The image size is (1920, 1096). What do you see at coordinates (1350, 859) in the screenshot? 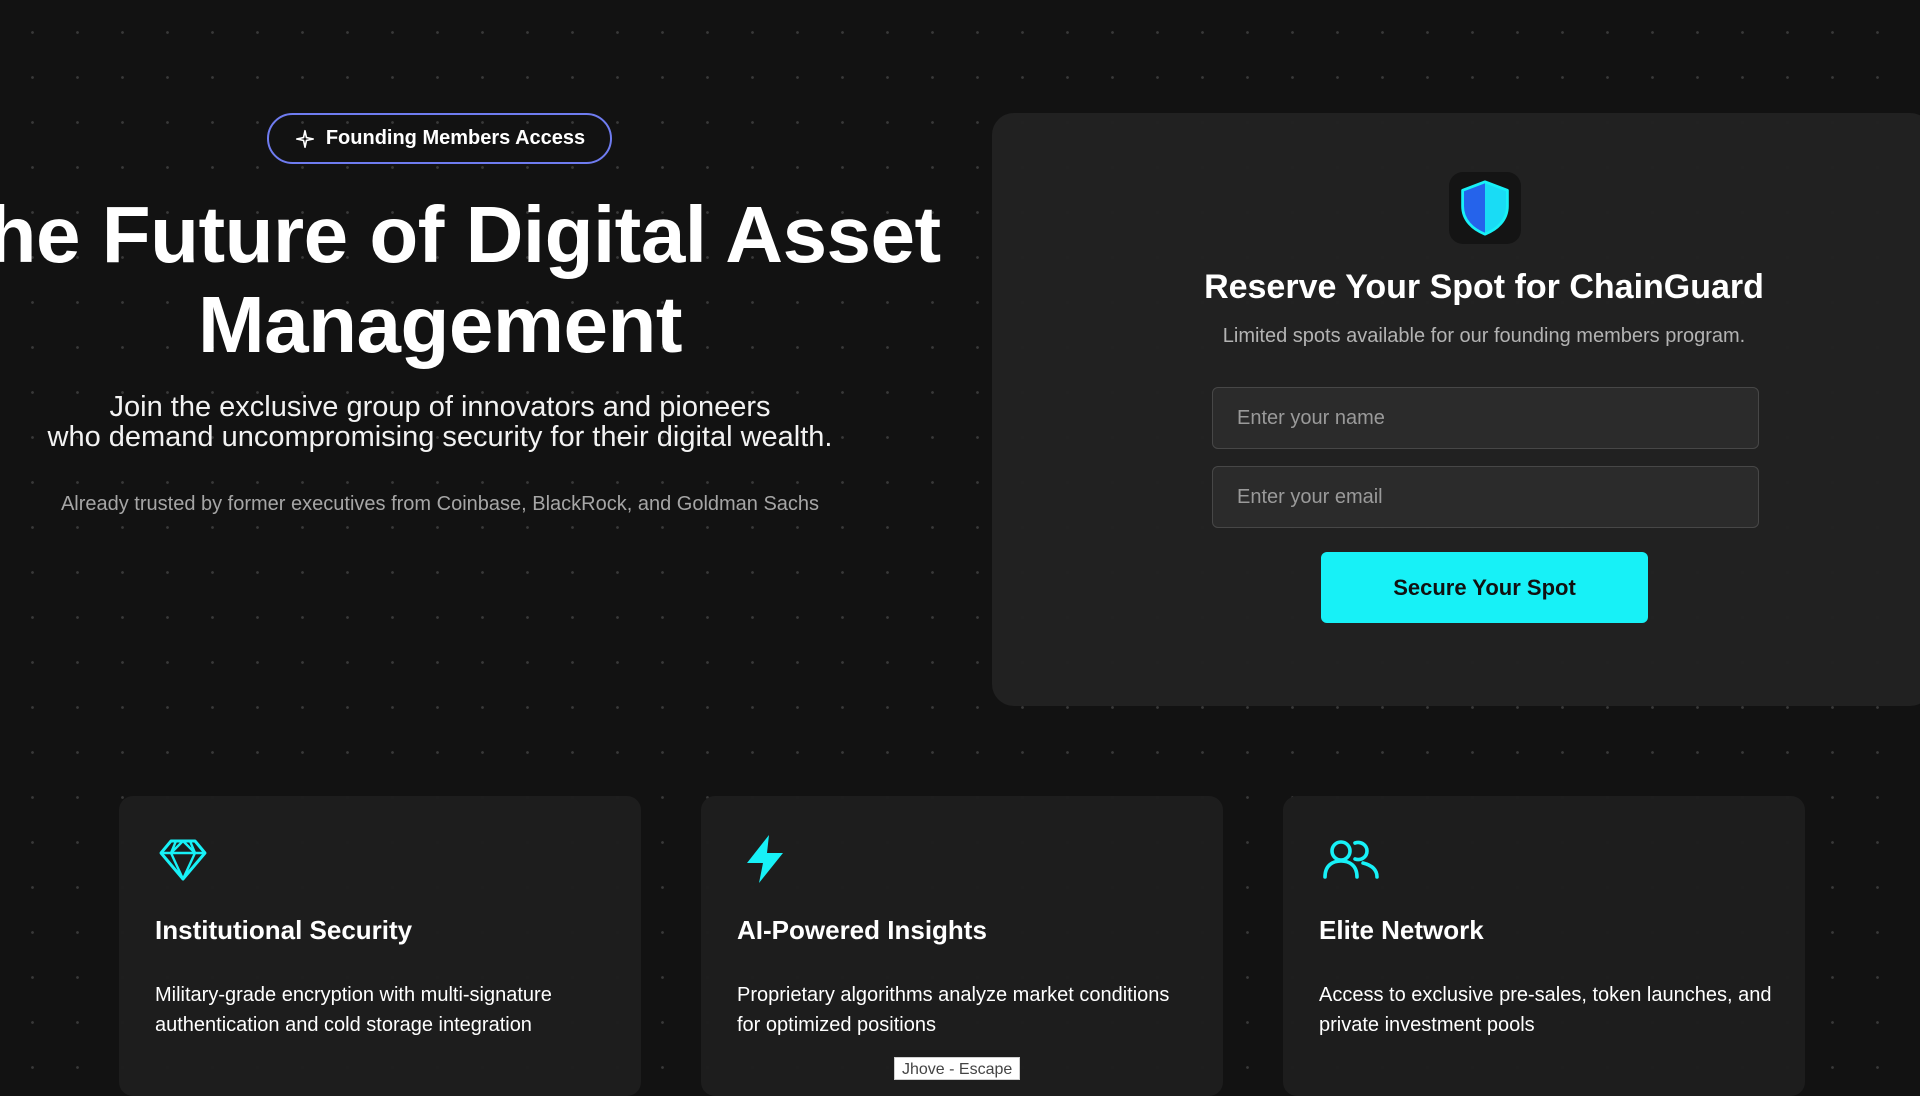
I see `users-icon` at bounding box center [1350, 859].